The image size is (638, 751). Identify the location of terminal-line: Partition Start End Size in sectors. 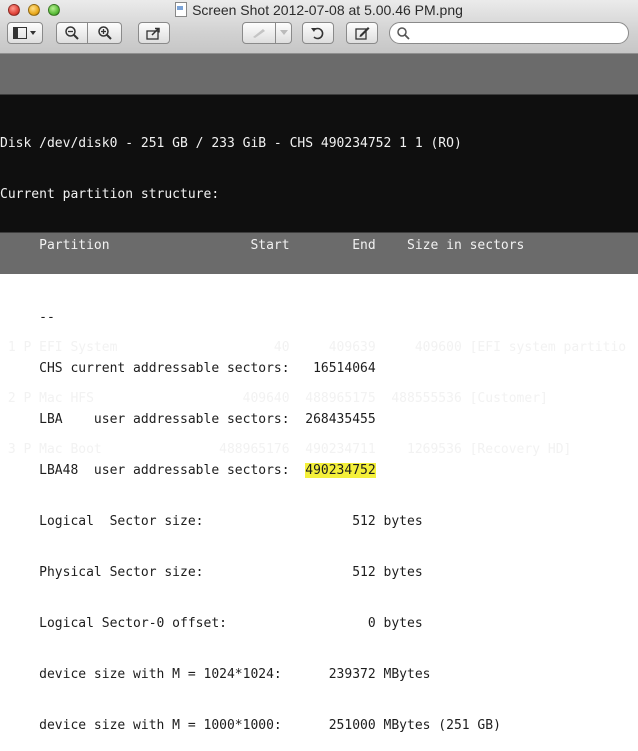
(262, 245).